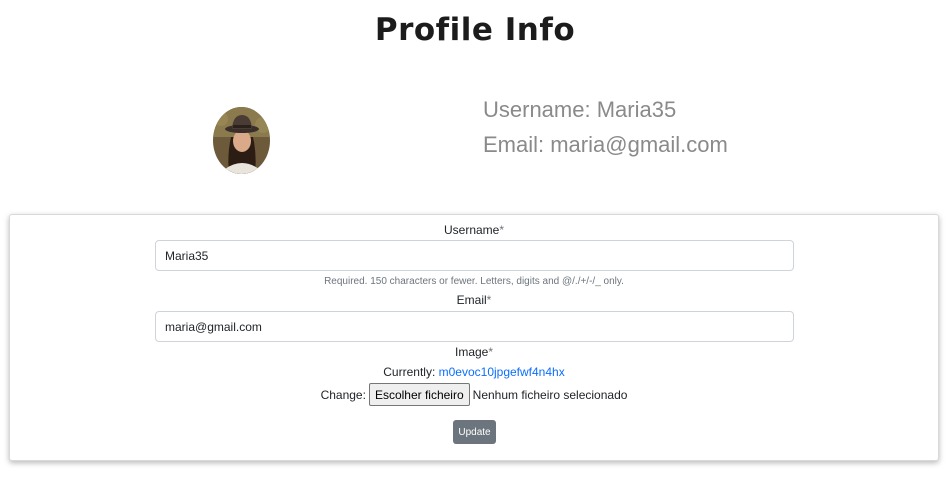 The image size is (950, 500). I want to click on page-title: Profile Info, so click(475, 30).